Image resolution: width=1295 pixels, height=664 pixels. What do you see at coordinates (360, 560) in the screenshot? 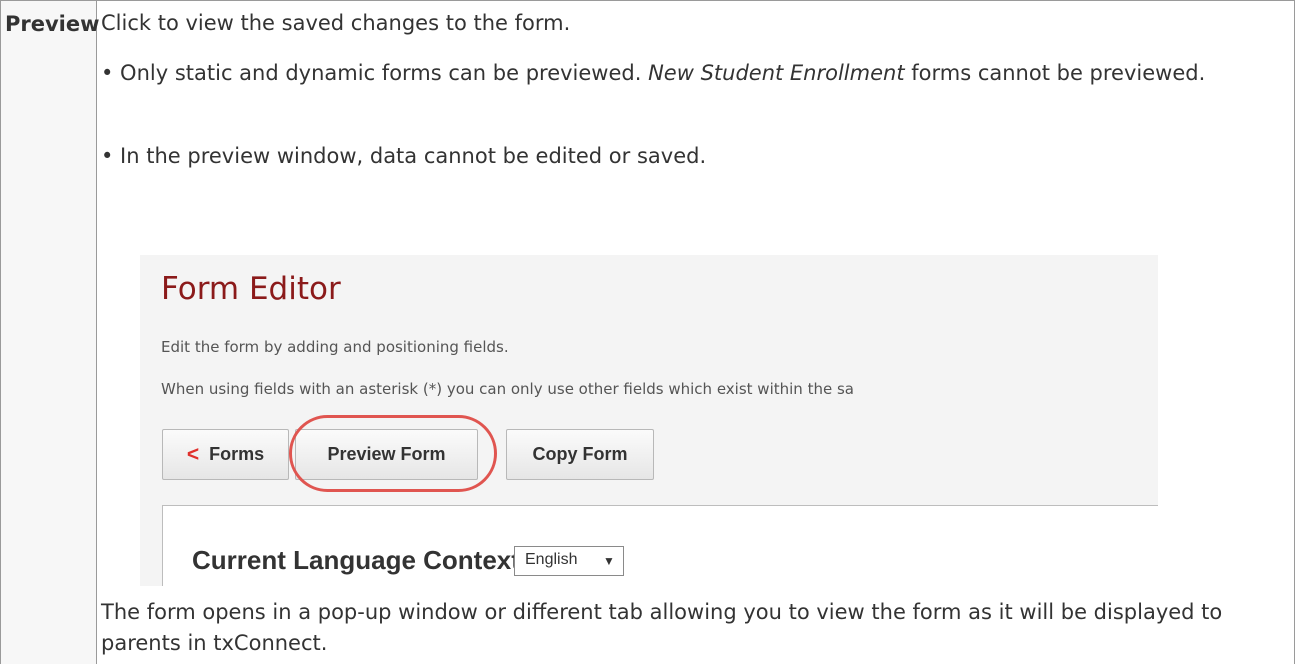
I see `language-context-label: Current Language Context:` at bounding box center [360, 560].